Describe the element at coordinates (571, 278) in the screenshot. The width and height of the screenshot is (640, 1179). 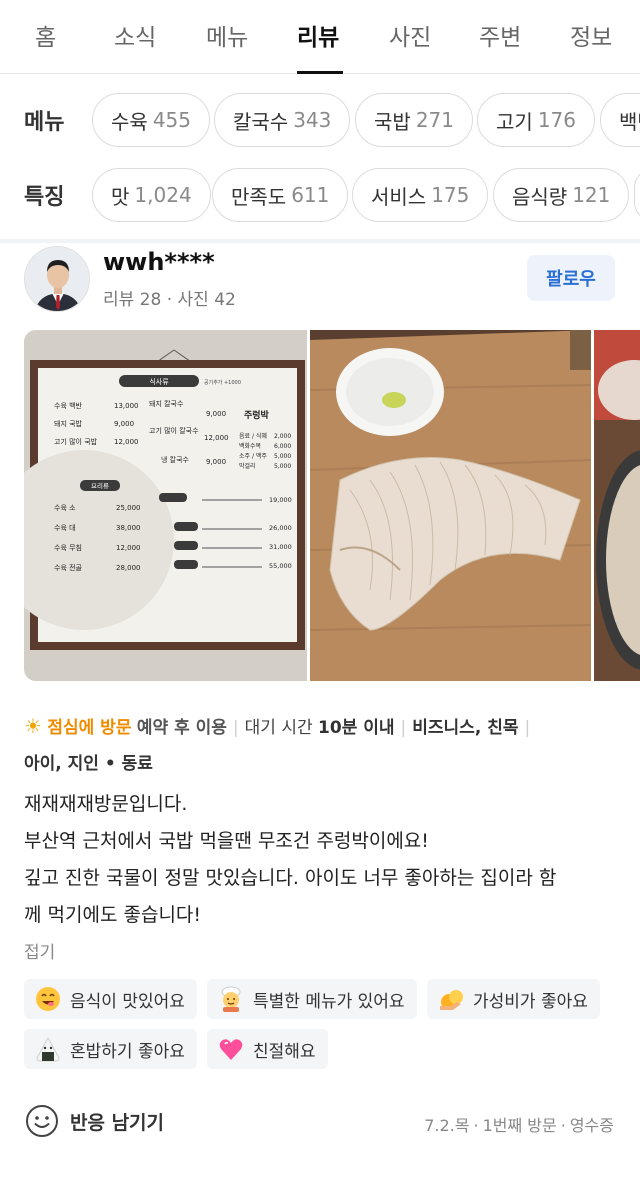
I see `follow-button: 팔로우` at that location.